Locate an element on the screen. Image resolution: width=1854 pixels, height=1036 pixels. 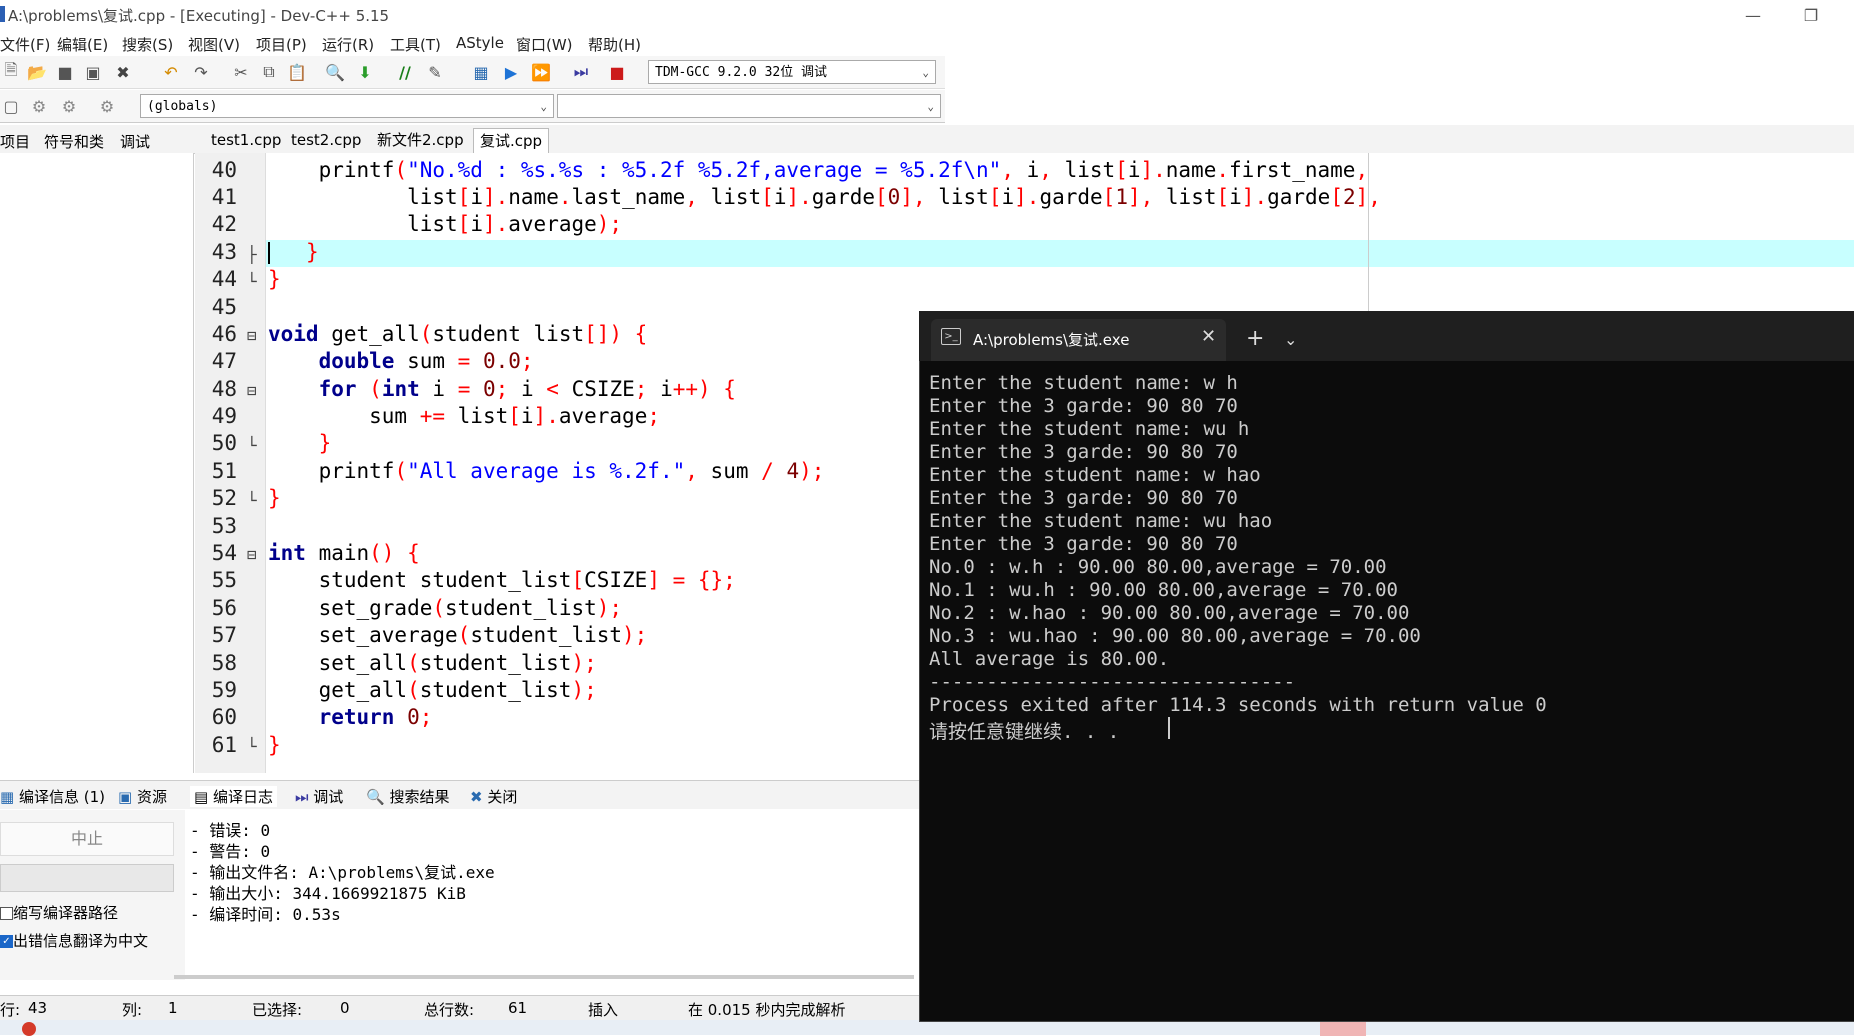
line-number: 47 is located at coordinates (224, 361).